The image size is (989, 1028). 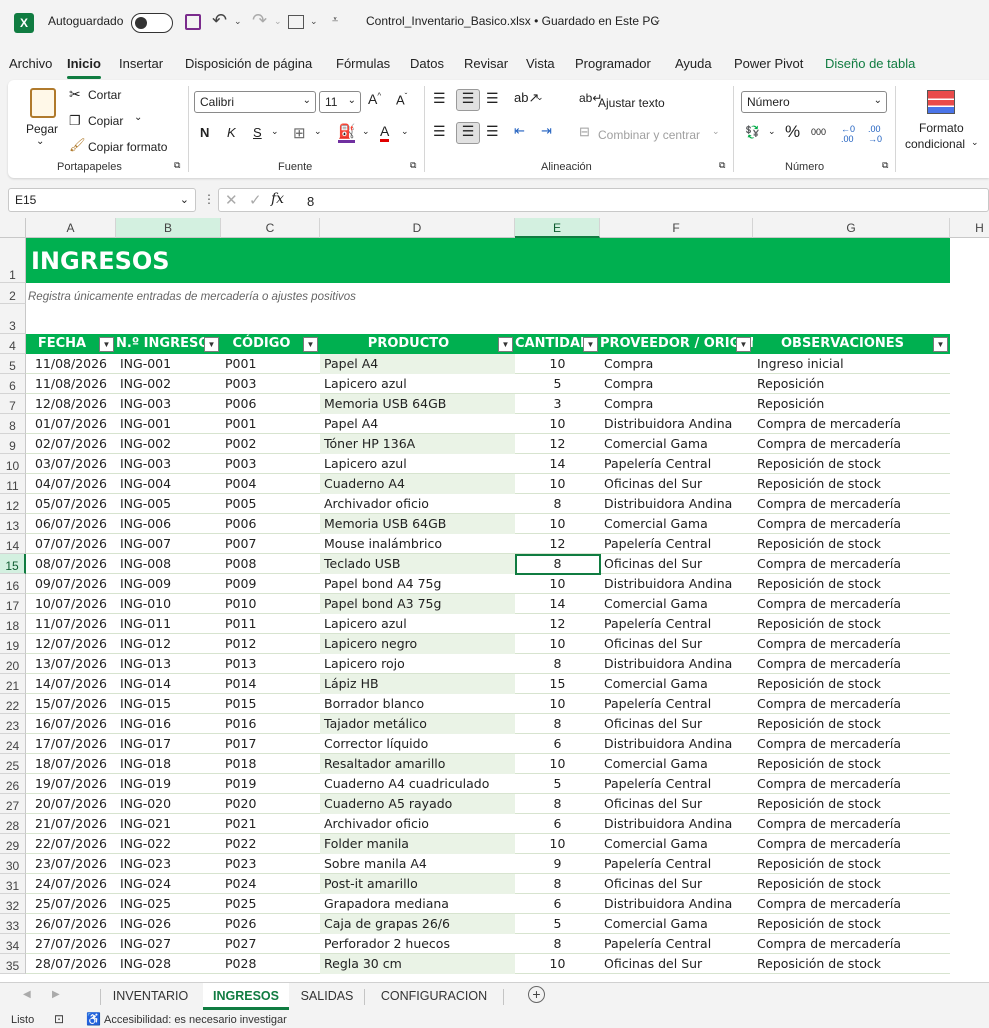 What do you see at coordinates (238, 21) in the screenshot?
I see `undo-dropdown-icon: ⌄` at bounding box center [238, 21].